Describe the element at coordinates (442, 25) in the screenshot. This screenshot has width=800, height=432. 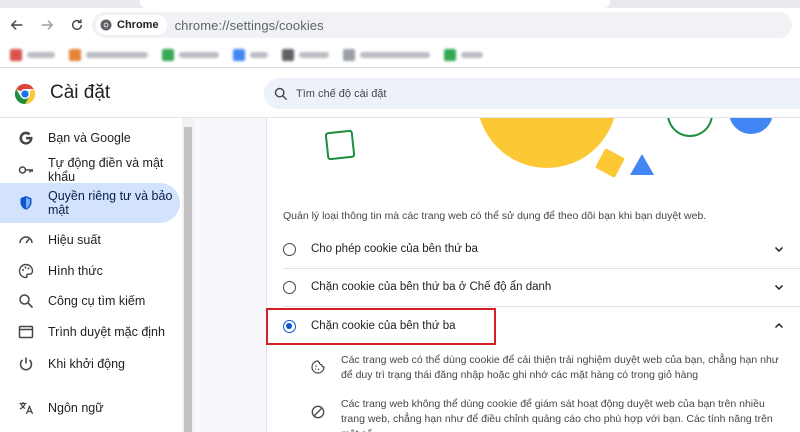
I see `omnibox: Chrome chrome://settings/cookies` at that location.